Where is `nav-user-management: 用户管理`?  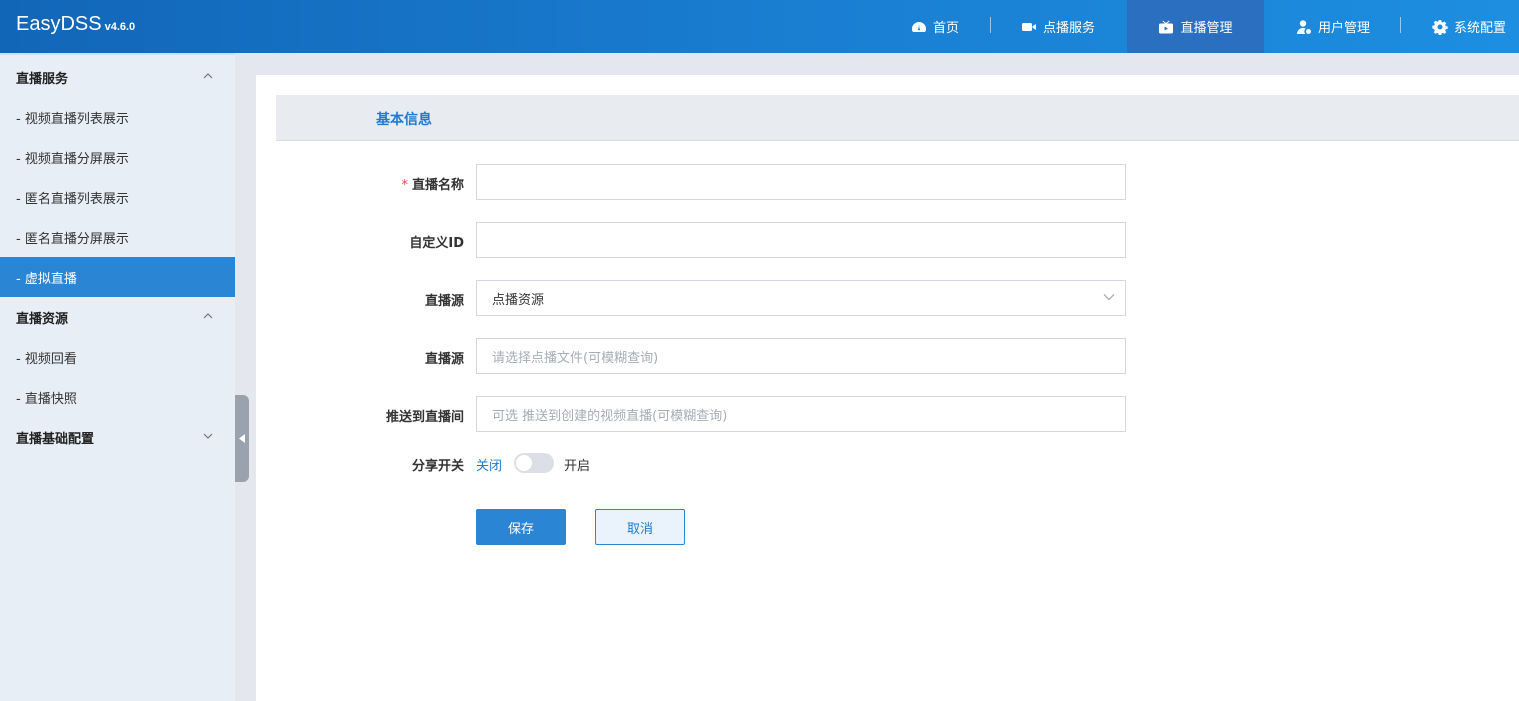
nav-user-management: 用户管理 is located at coordinates (1333, 26).